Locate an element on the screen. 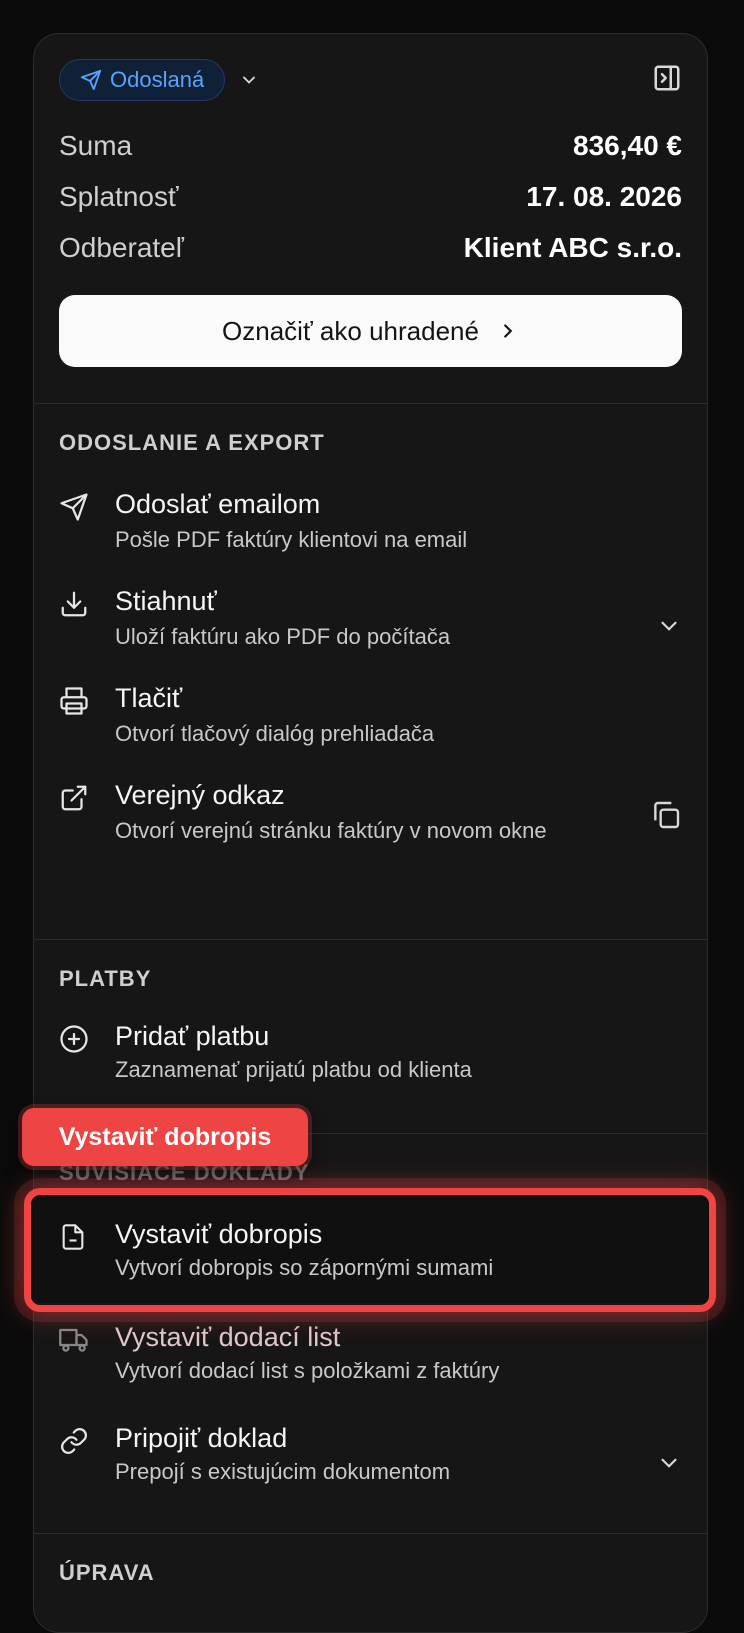 This screenshot has width=744, height=1633. status-badge: Odoslaná is located at coordinates (142, 80).